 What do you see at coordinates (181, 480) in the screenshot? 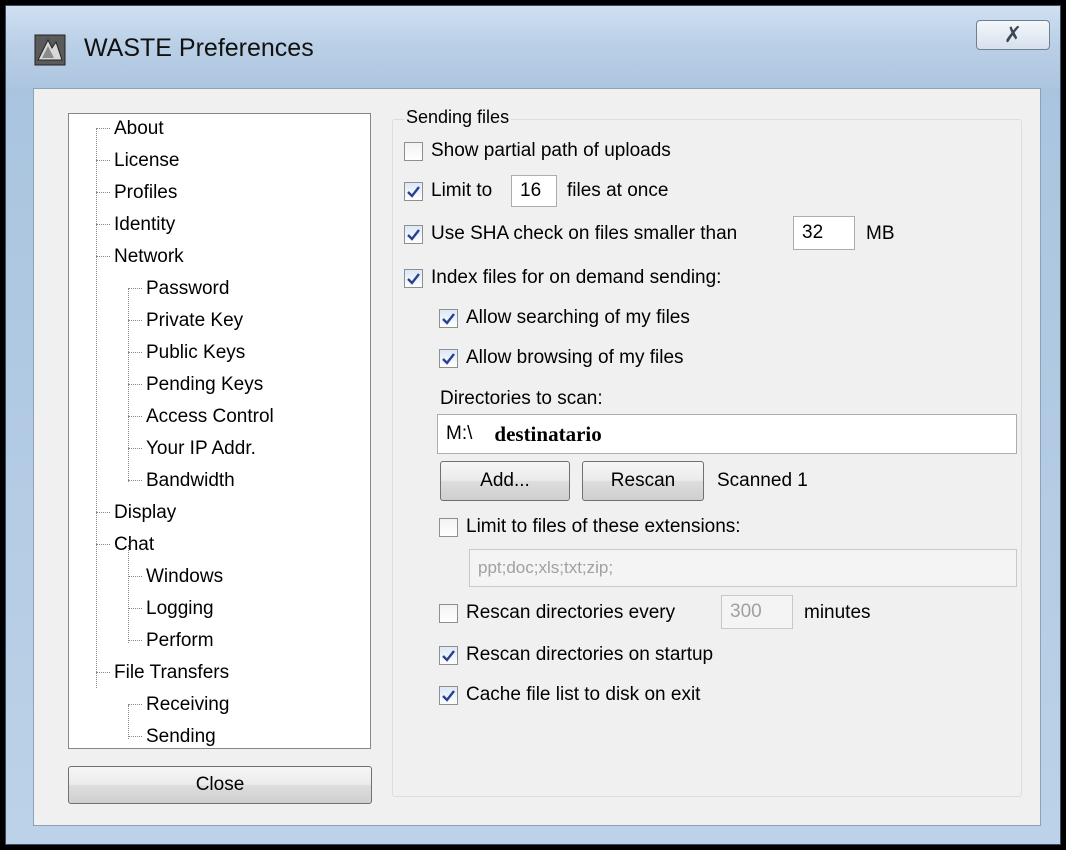
I see `tree-item-bandwidth: Bandwidth` at bounding box center [181, 480].